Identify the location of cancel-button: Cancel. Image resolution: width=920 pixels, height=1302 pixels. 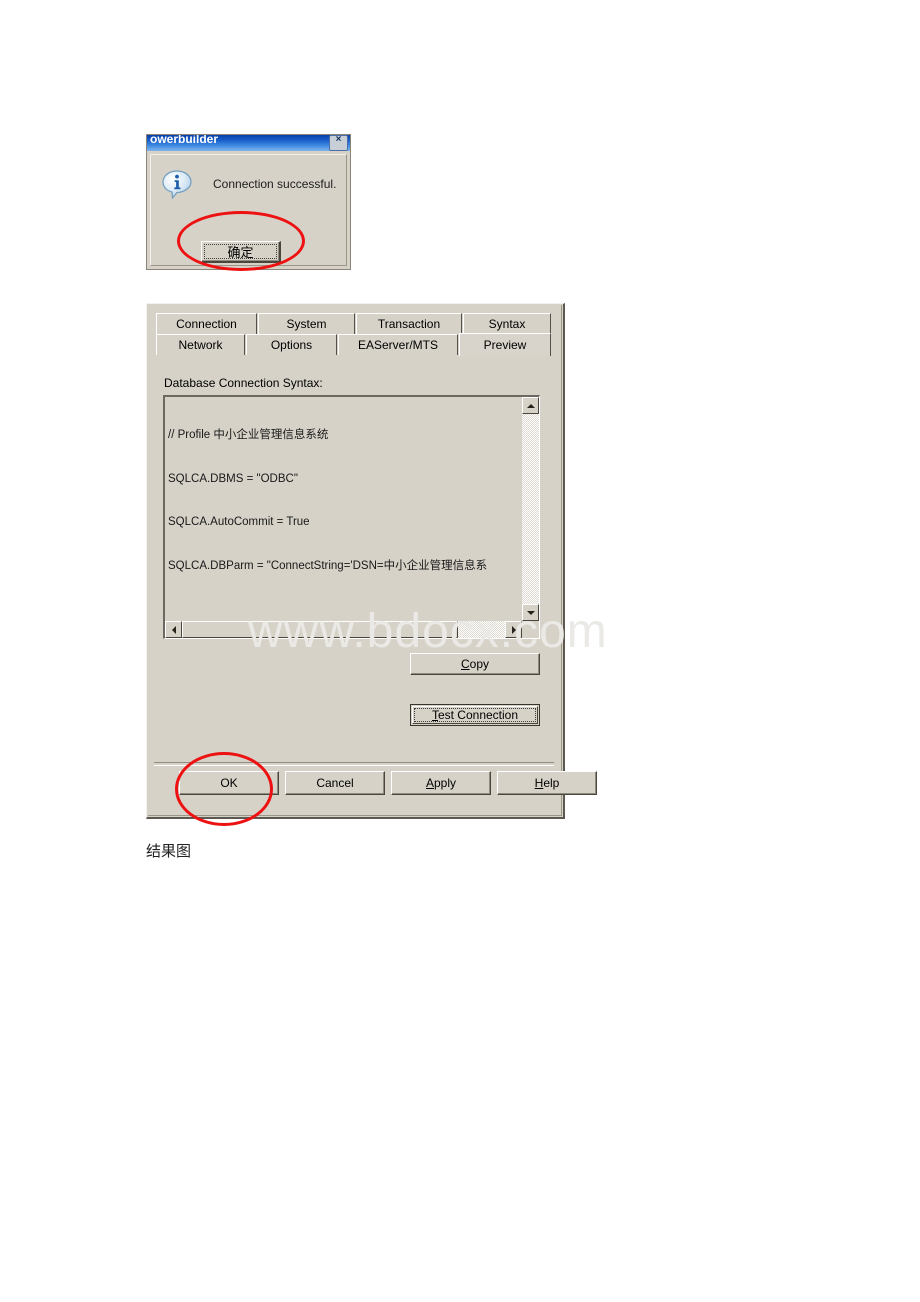
(335, 783).